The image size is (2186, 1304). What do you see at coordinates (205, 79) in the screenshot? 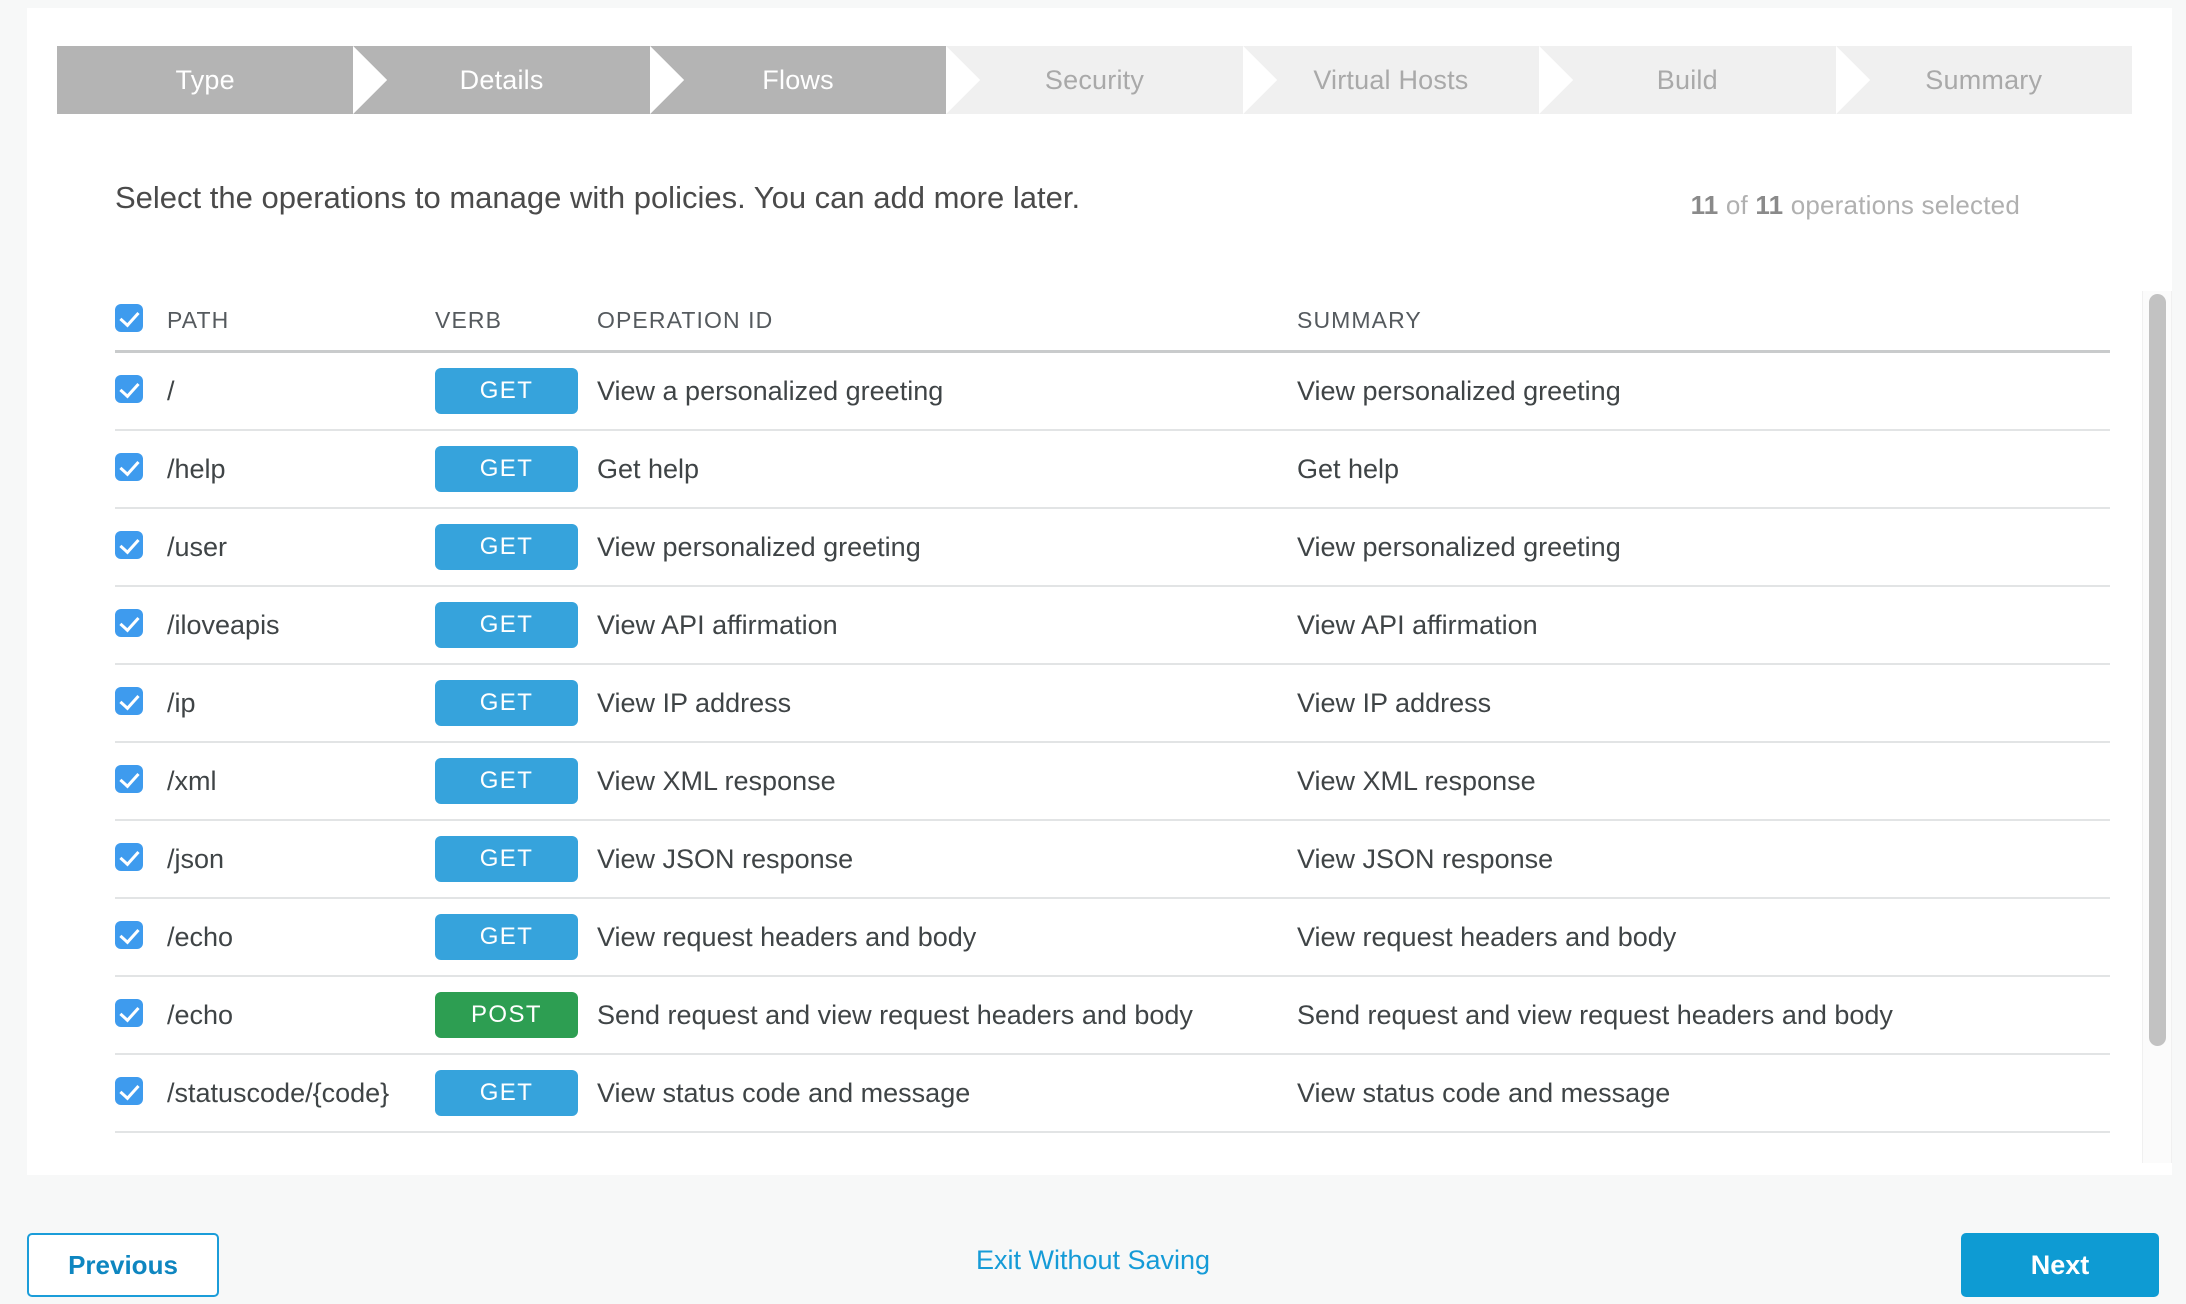
I see `wizard-step-label: Type` at bounding box center [205, 79].